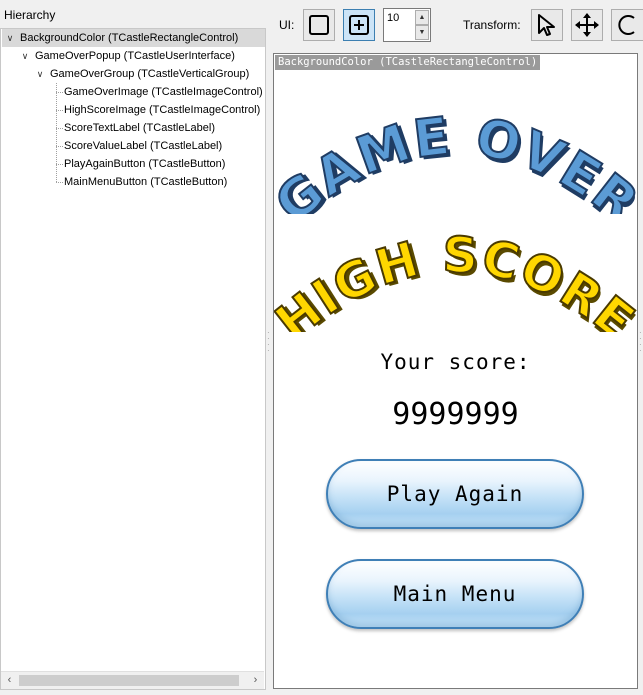 The height and width of the screenshot is (695, 643). What do you see at coordinates (455, 594) in the screenshot?
I see `main-menu-button: Main Menu` at bounding box center [455, 594].